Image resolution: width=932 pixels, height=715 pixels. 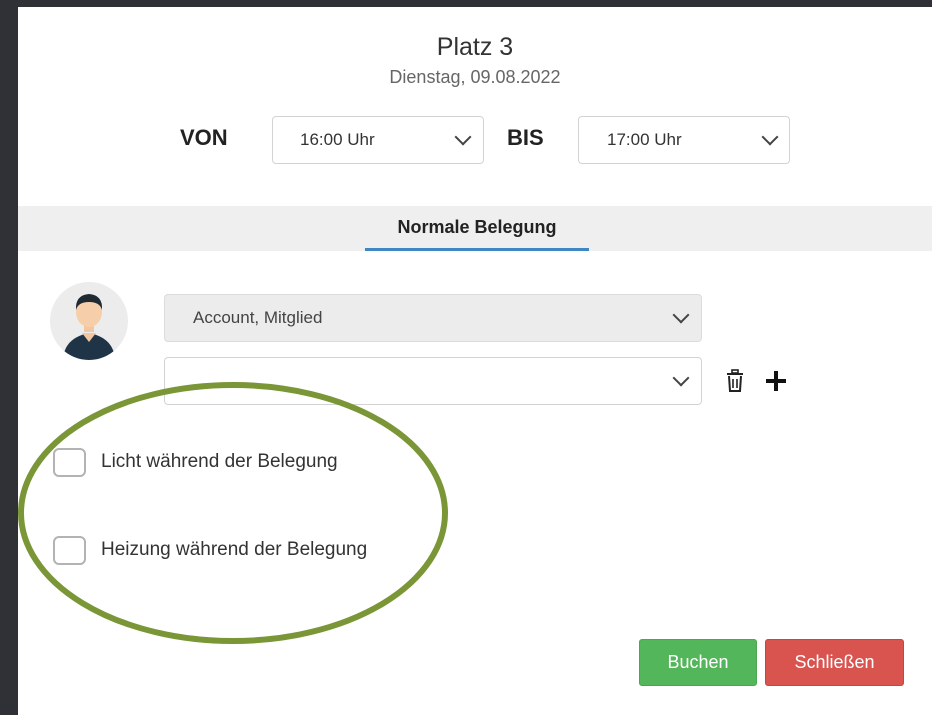 What do you see at coordinates (258, 317) in the screenshot?
I see `member-select-value: Account, Mitglied` at bounding box center [258, 317].